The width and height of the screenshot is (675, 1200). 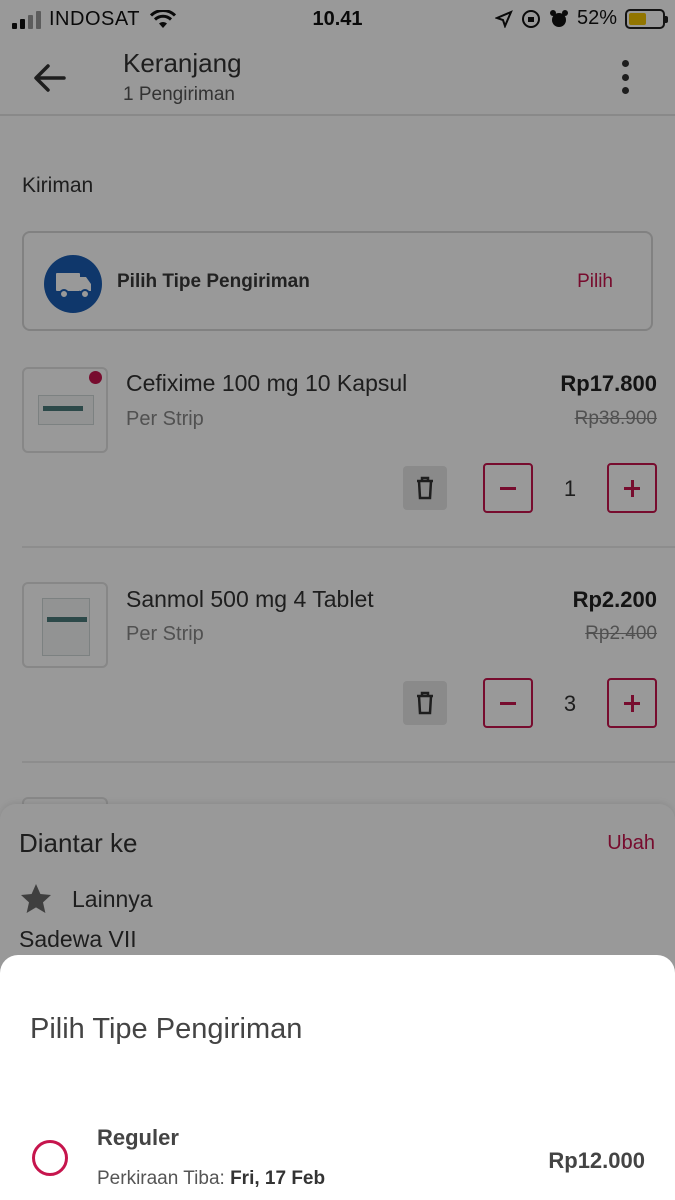 What do you see at coordinates (166, 1029) in the screenshot?
I see `sheet-title: Pilih Tipe Pengiriman` at bounding box center [166, 1029].